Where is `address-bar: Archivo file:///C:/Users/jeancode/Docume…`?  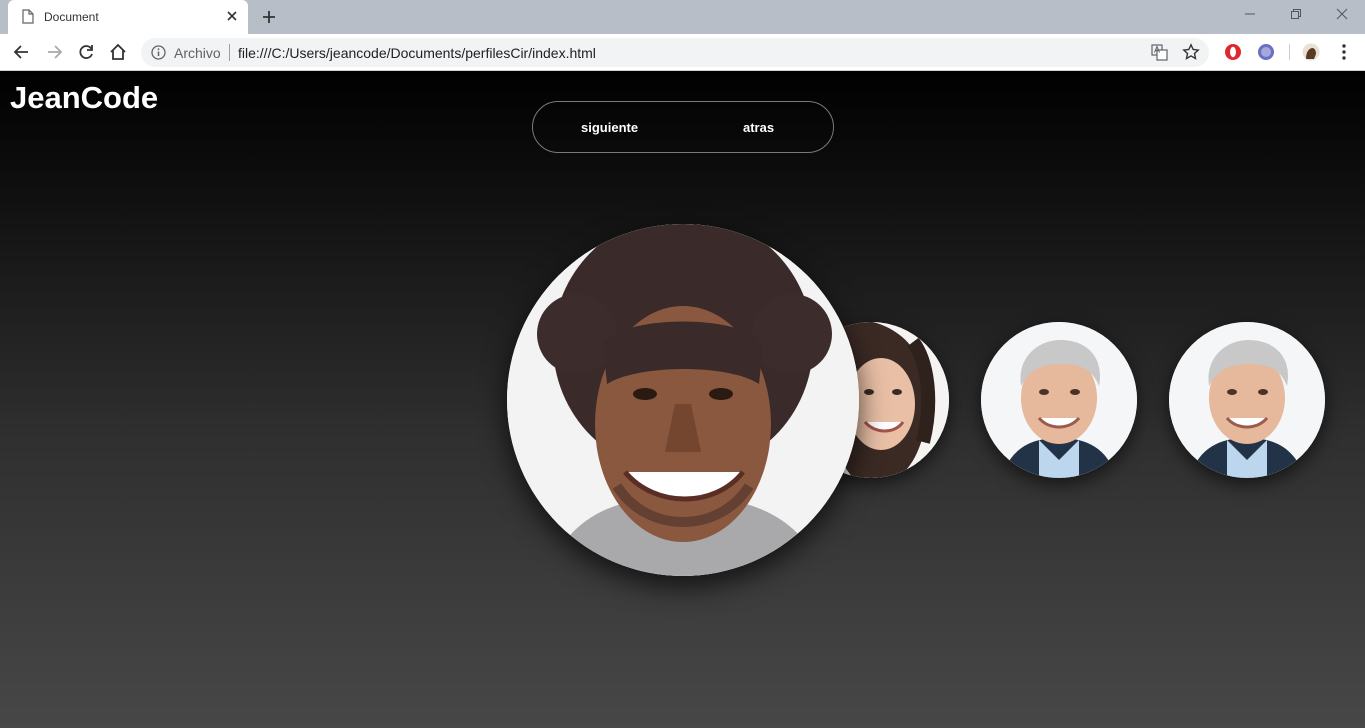
address-bar: Archivo file:///C:/Users/jeancode/Docume… is located at coordinates (675, 52).